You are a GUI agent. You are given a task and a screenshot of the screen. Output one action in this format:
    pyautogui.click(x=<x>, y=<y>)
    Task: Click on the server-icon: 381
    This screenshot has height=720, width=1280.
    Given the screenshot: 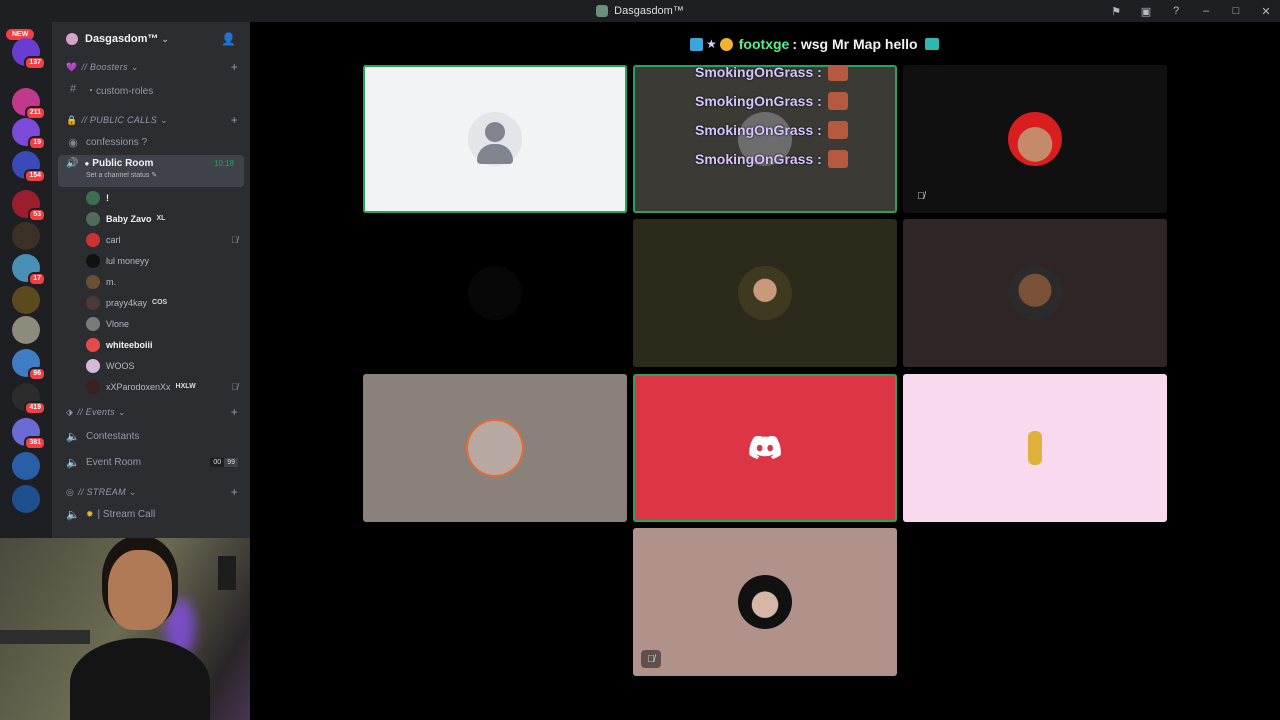 What is the action you would take?
    pyautogui.click(x=29, y=434)
    